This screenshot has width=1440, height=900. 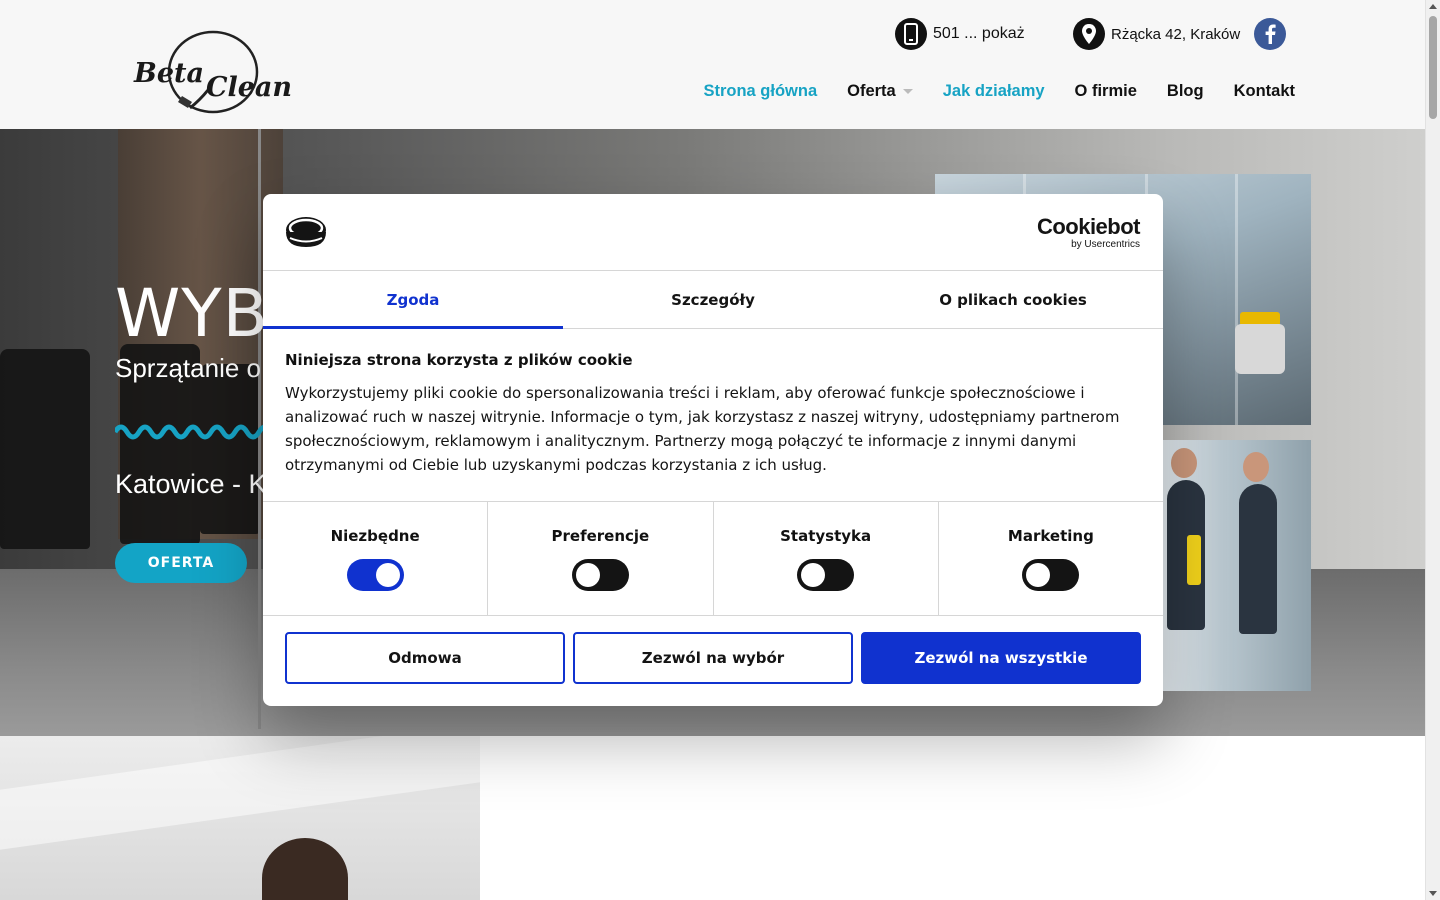 What do you see at coordinates (1088, 226) in the screenshot?
I see `cookiebot-brand: Cookiebot` at bounding box center [1088, 226].